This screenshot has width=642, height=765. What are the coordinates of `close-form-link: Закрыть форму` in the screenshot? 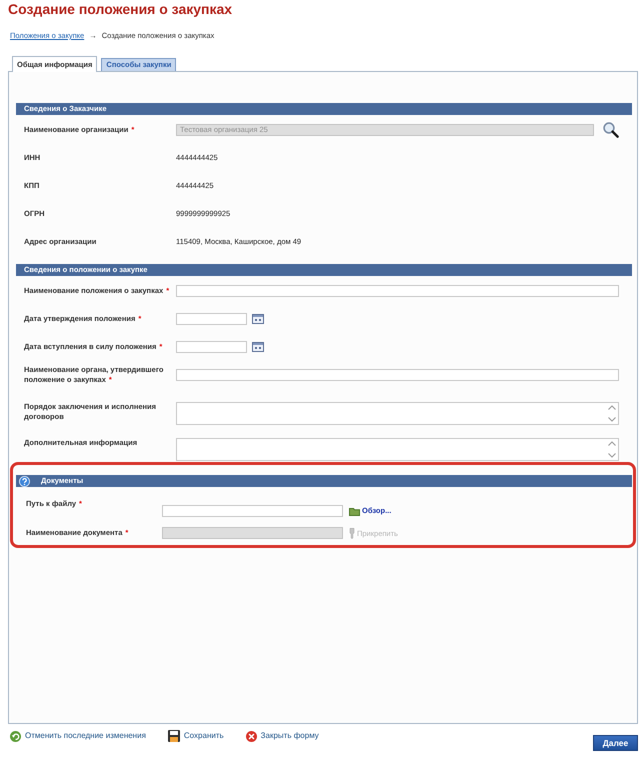 It's located at (282, 736).